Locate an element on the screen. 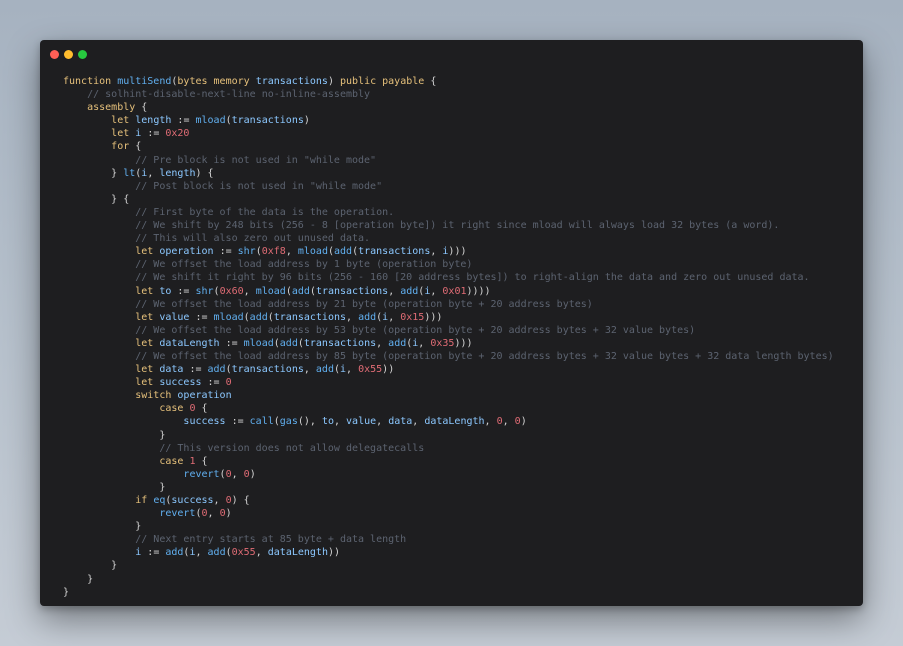 This screenshot has height=646, width=903. code-line: case 0 { is located at coordinates (448, 408).